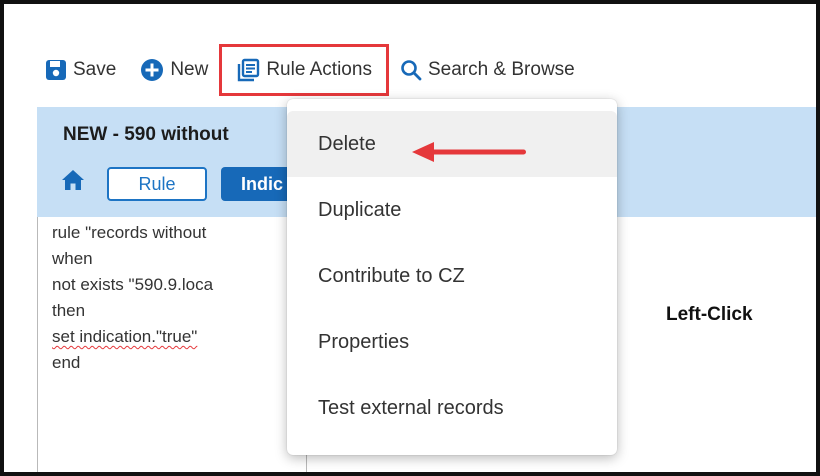 This screenshot has height=476, width=820. I want to click on save-button: Save, so click(80, 70).